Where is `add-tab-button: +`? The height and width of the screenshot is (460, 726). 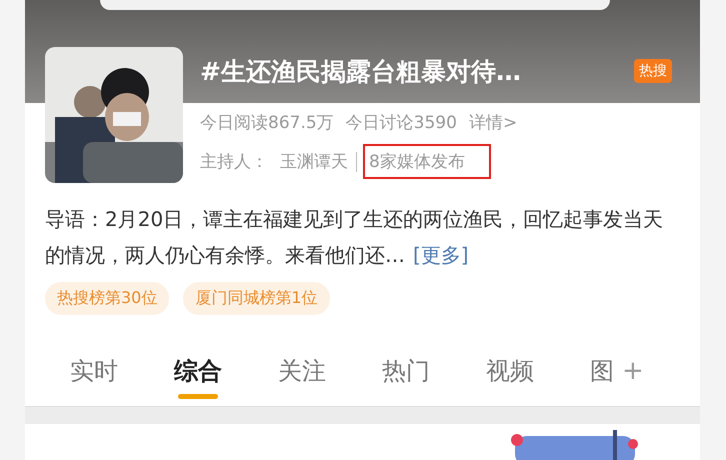 add-tab-button: + is located at coordinates (633, 378).